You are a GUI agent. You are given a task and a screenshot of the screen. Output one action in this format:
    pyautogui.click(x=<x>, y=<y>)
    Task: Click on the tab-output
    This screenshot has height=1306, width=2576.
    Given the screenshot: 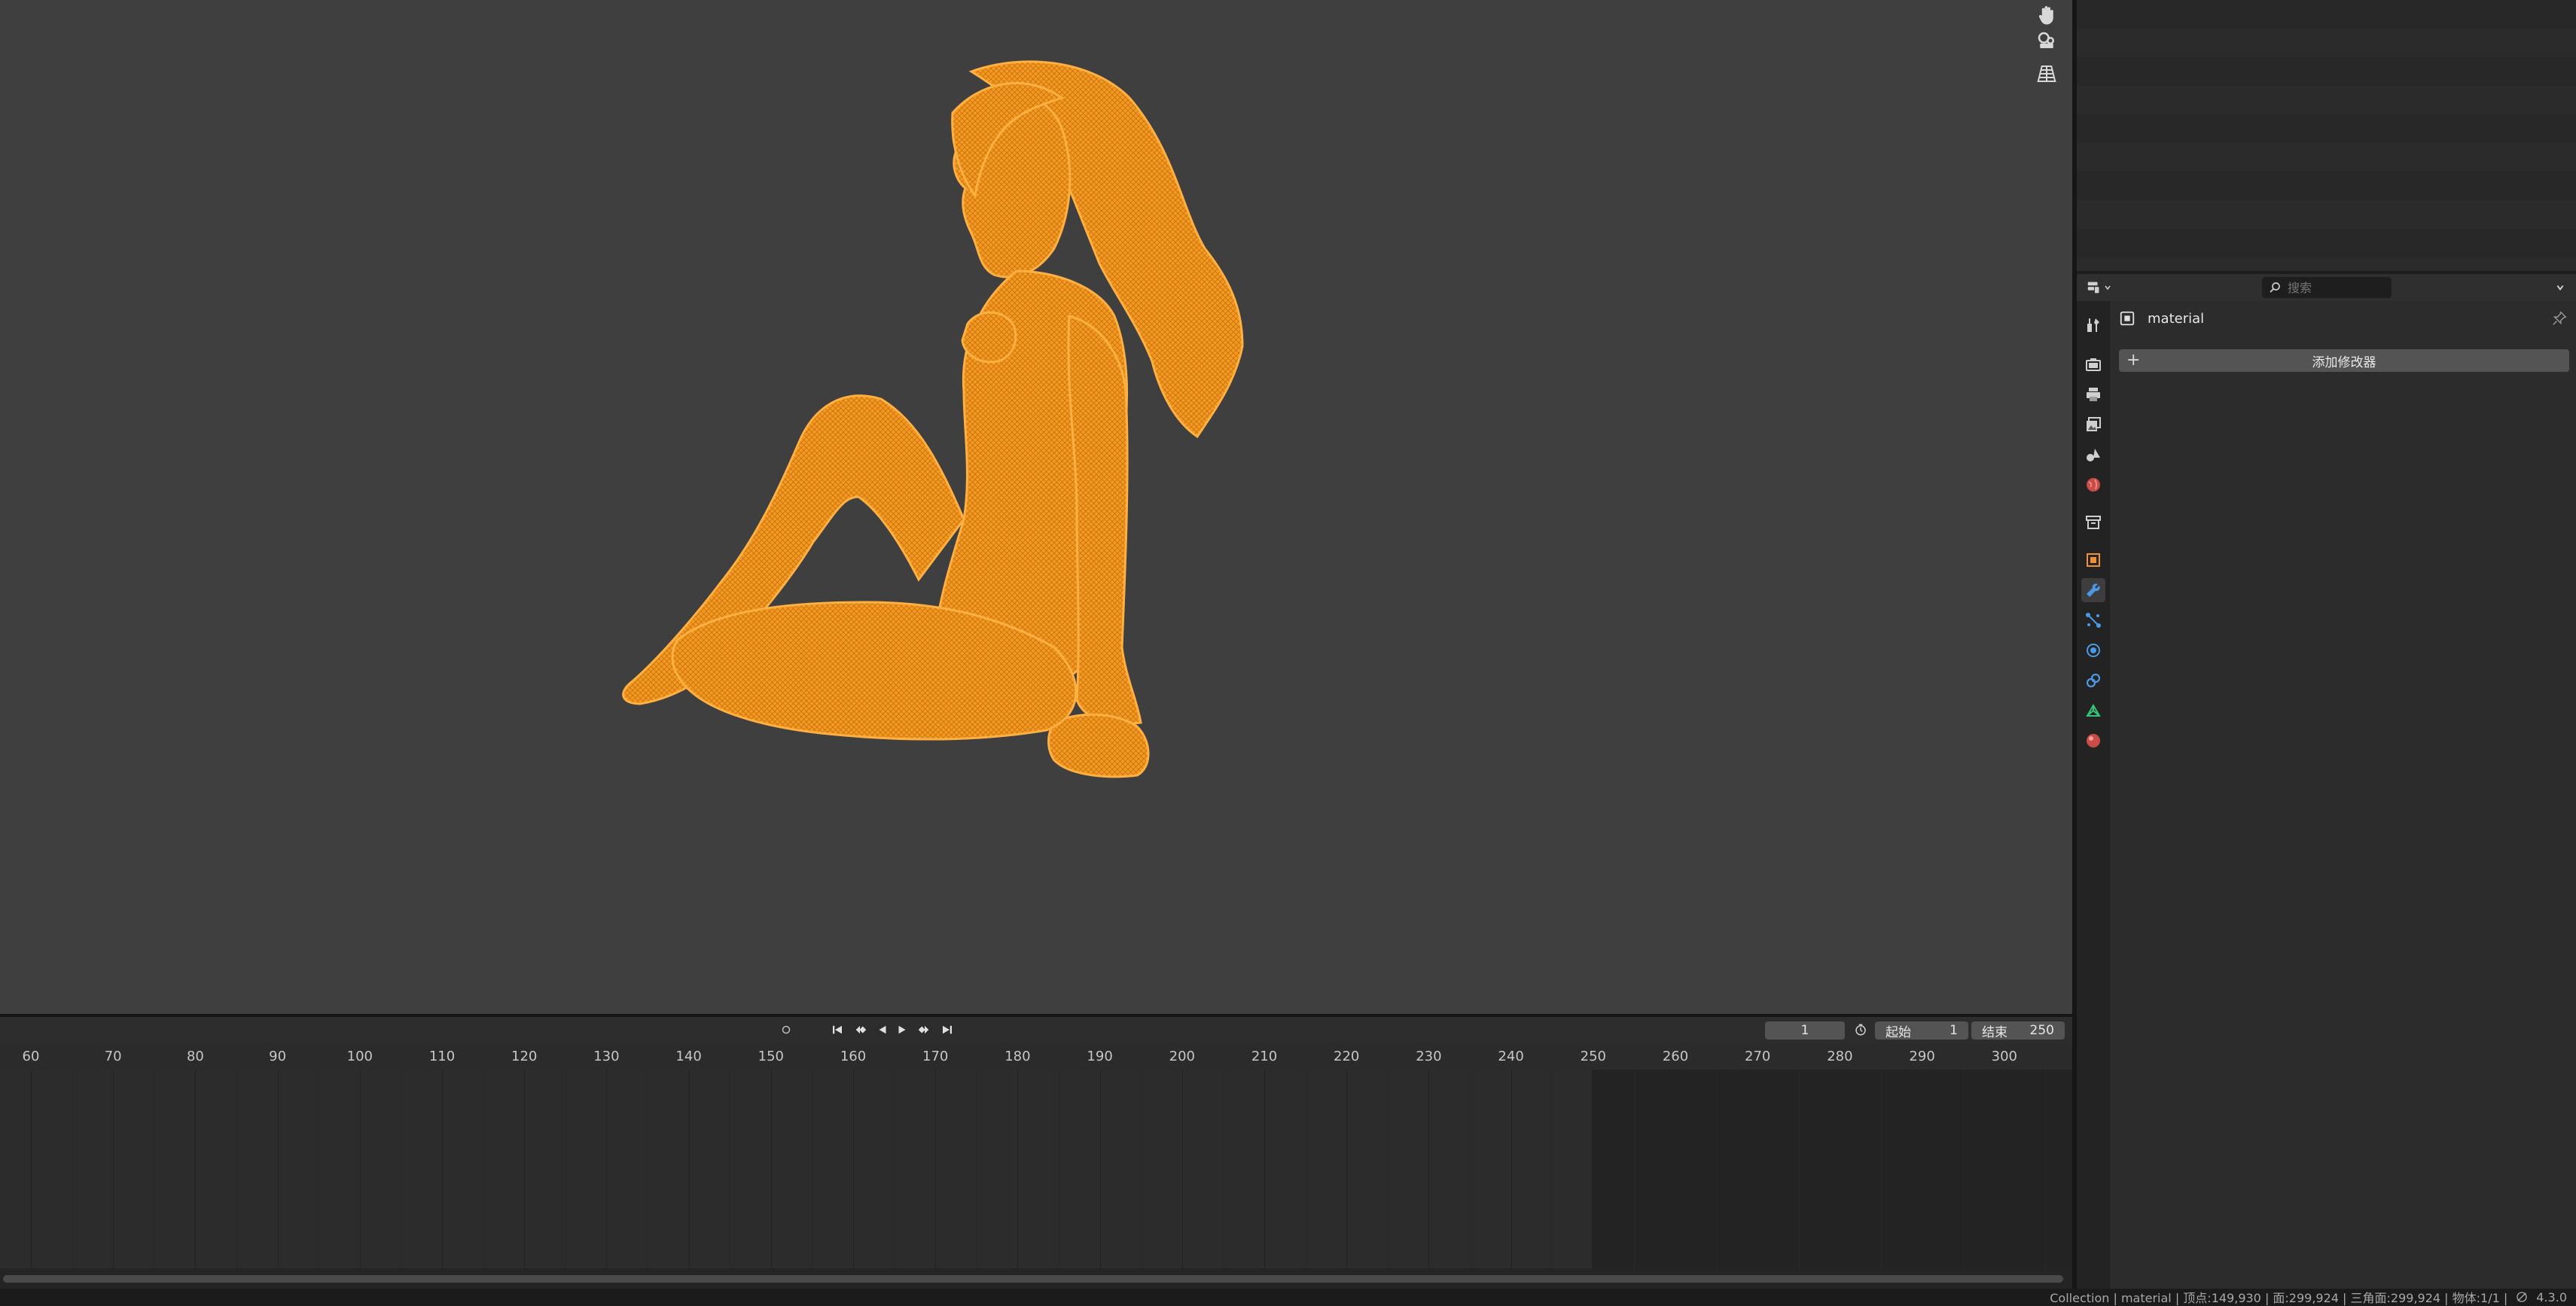 What is the action you would take?
    pyautogui.click(x=2093, y=394)
    